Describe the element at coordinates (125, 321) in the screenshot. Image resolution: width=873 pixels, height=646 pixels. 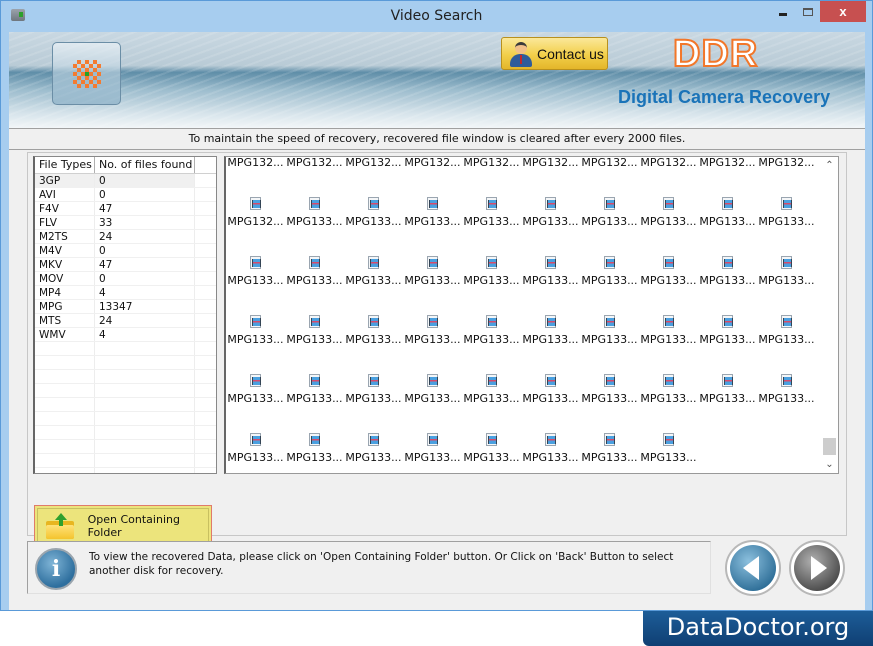
I see `table-row: MTS 24` at that location.